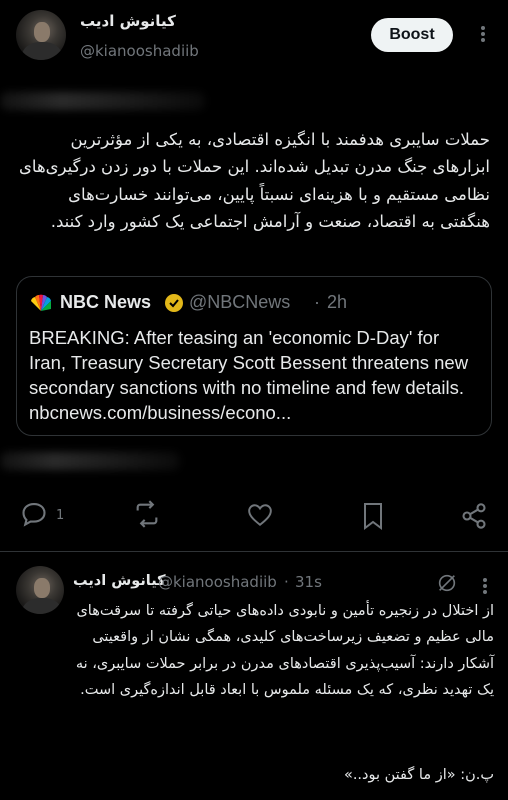 The image size is (508, 800). Describe the element at coordinates (447, 583) in the screenshot. I see `grok-icon` at that location.